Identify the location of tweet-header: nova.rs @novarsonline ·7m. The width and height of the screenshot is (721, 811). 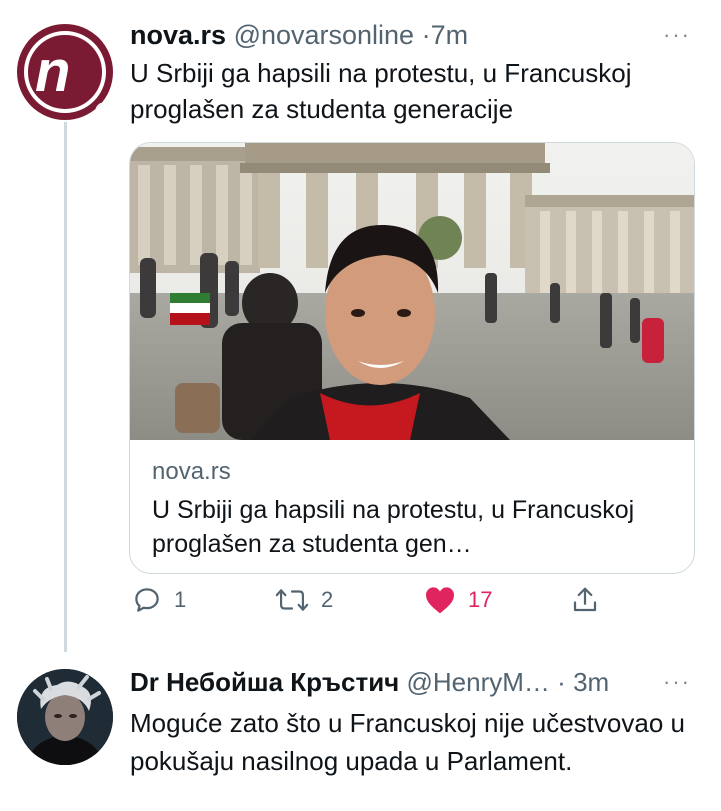
(299, 35).